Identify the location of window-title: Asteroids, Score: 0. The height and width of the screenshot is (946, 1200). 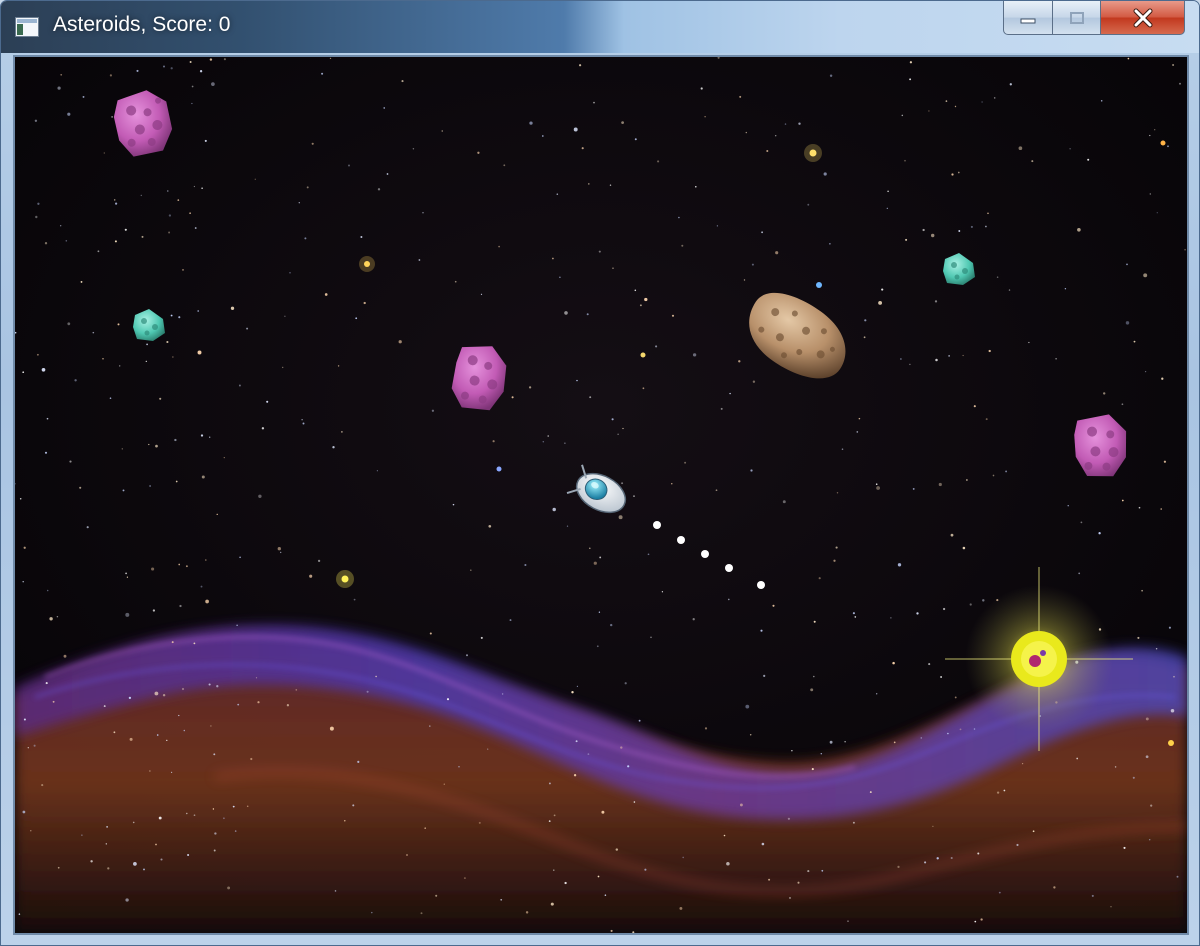
(142, 24).